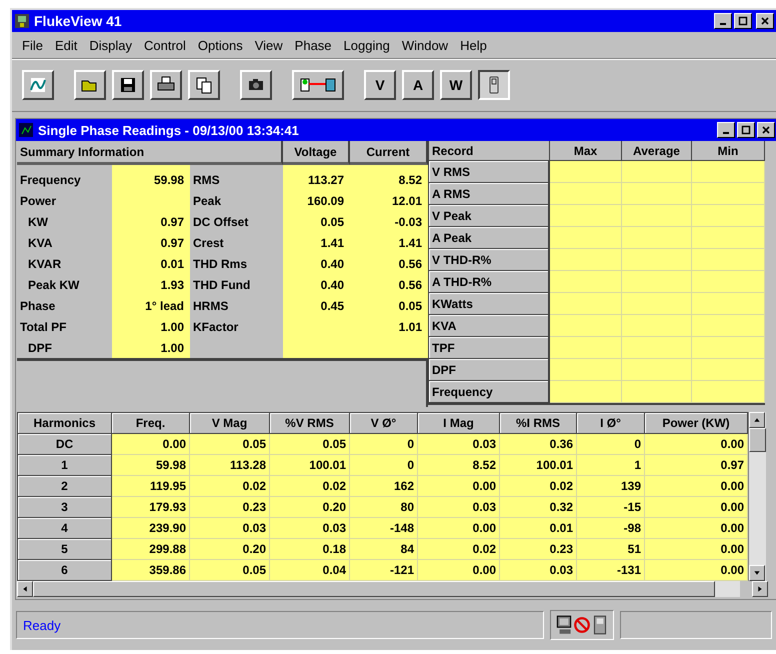 The width and height of the screenshot is (776, 654). I want to click on connect-button, so click(318, 85).